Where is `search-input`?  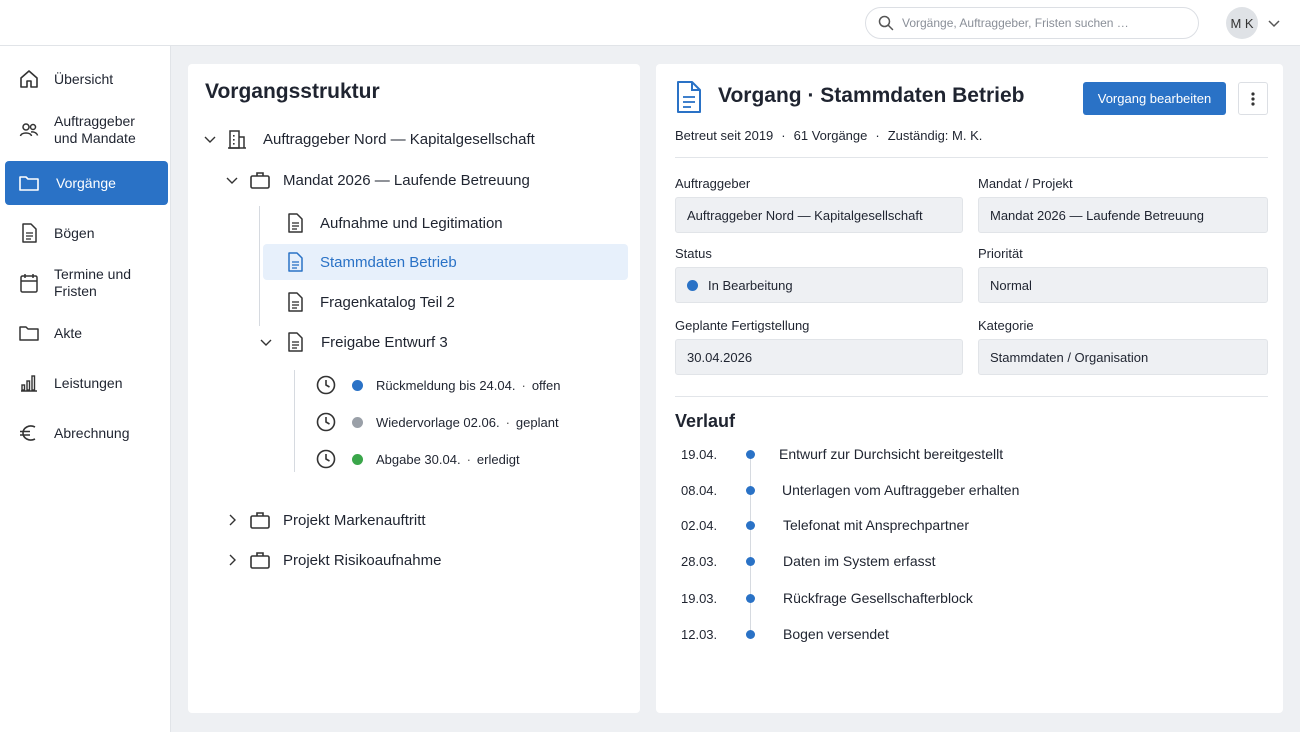 search-input is located at coordinates (1042, 23).